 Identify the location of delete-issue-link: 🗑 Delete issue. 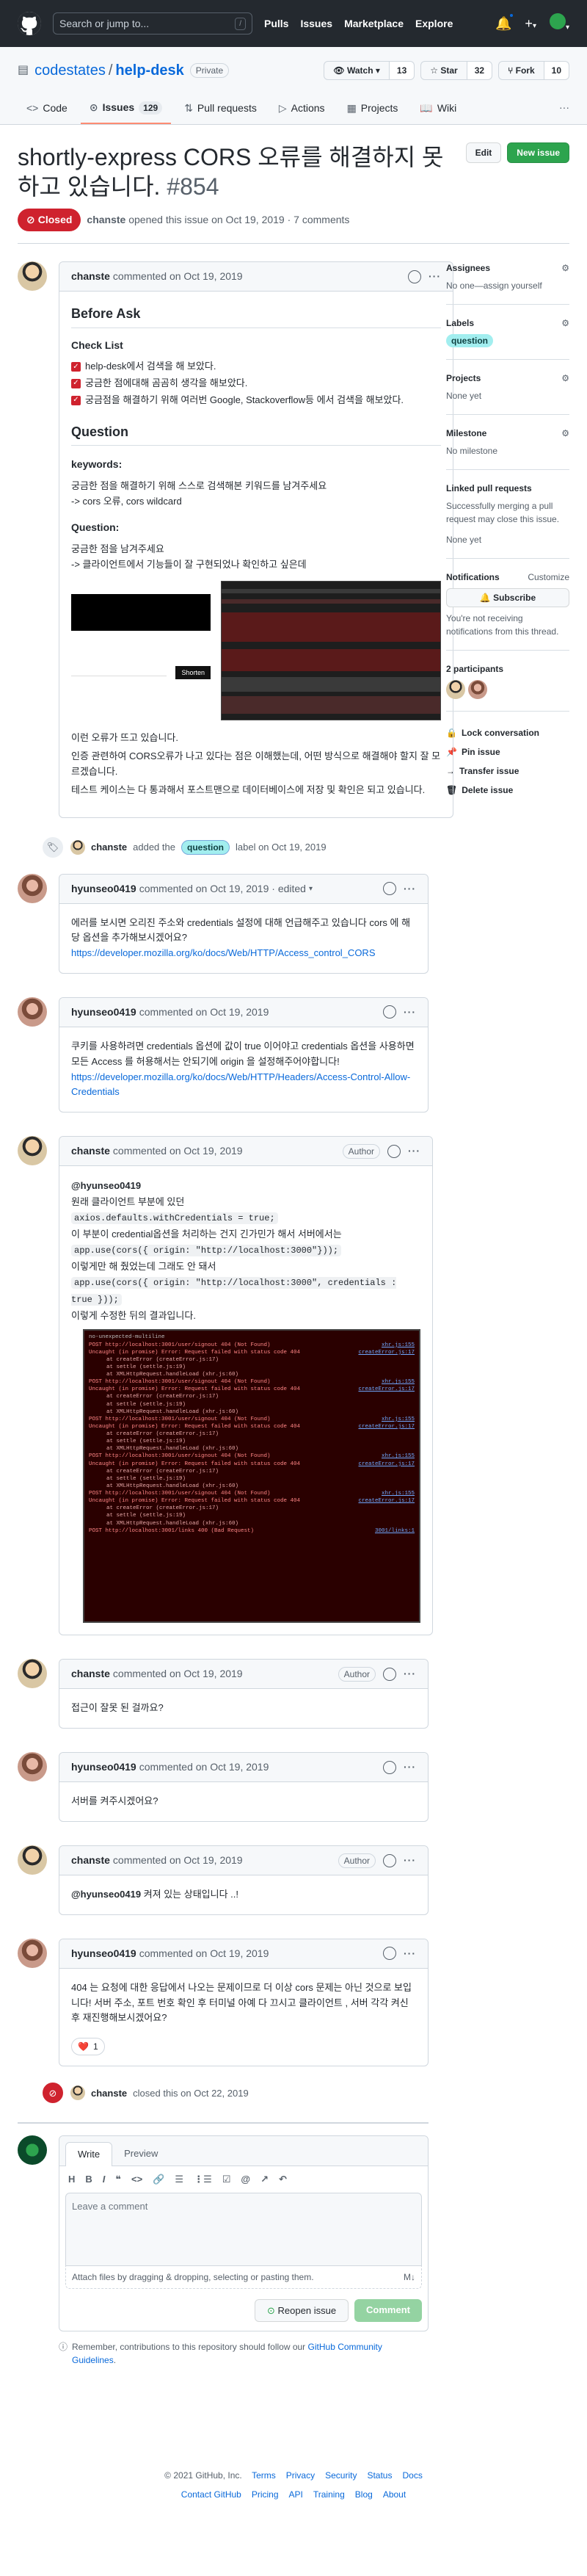
(507, 790).